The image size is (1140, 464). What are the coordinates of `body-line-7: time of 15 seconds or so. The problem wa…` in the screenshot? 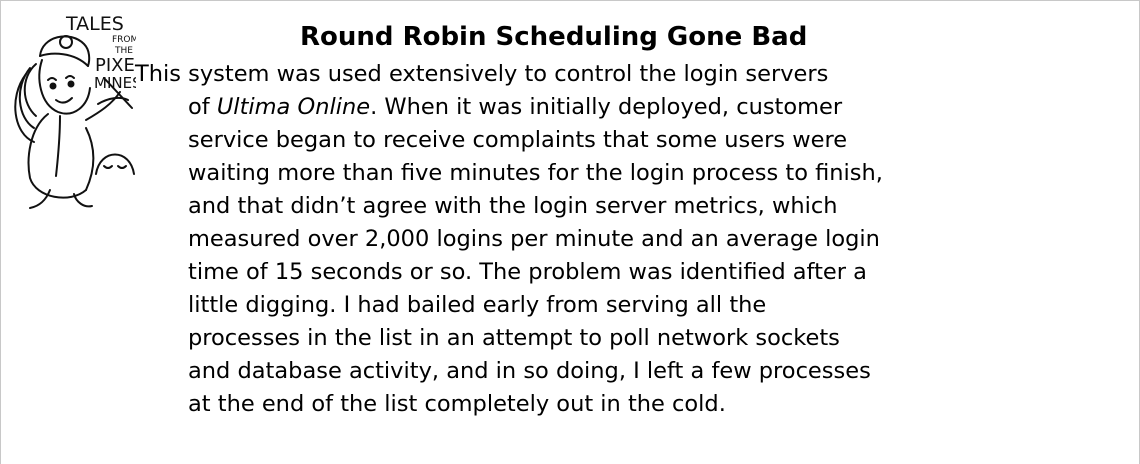 It's located at (527, 272).